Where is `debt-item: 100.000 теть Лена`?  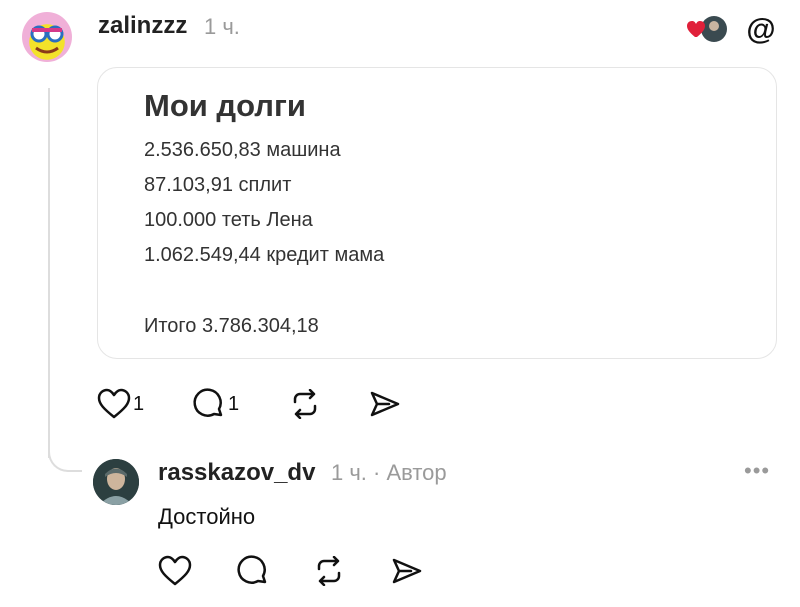 debt-item: 100.000 теть Лена is located at coordinates (228, 220).